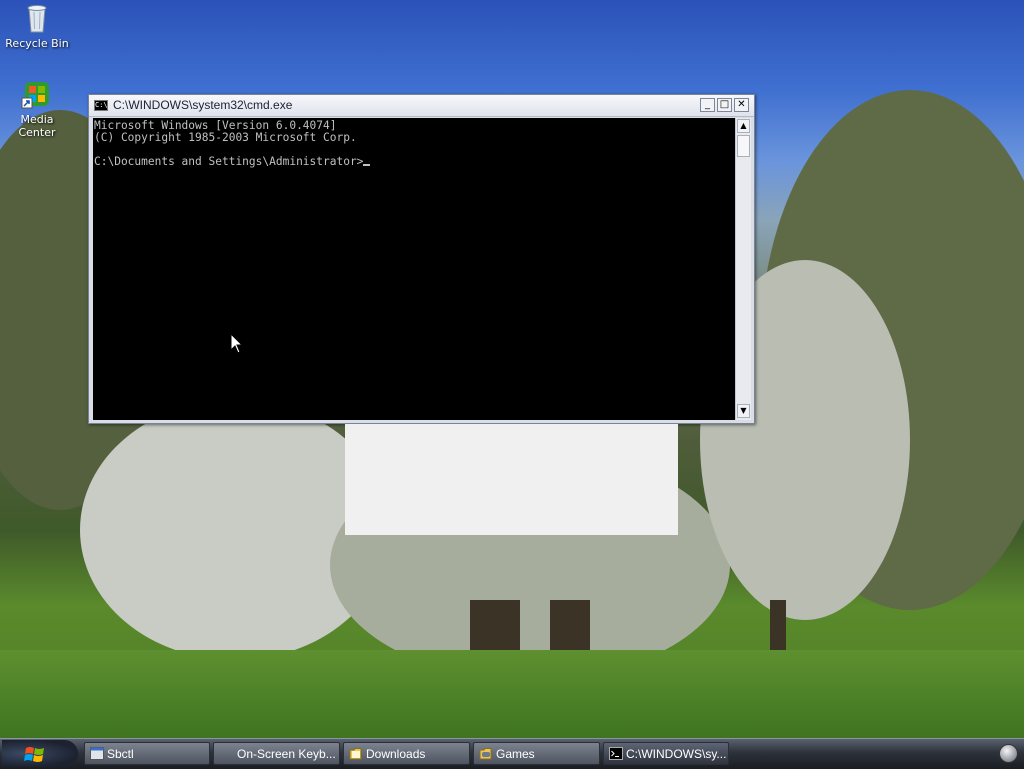  What do you see at coordinates (225, 137) in the screenshot?
I see `console-line: (C) Copyright 1985-2003 Microsoft Corp.` at bounding box center [225, 137].